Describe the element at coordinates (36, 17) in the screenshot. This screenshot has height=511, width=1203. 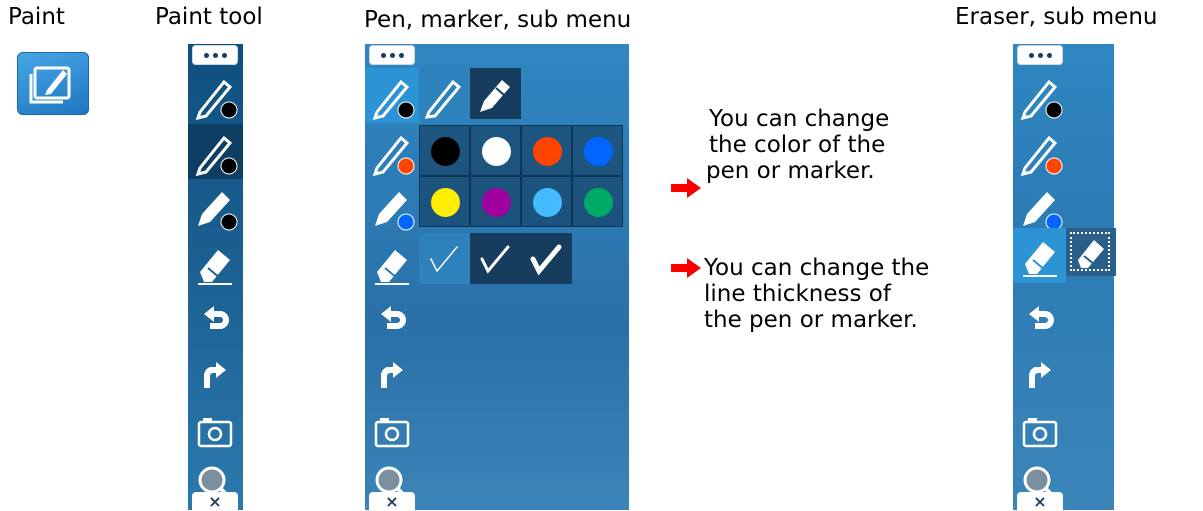
I see `caption-paint: Paint` at that location.